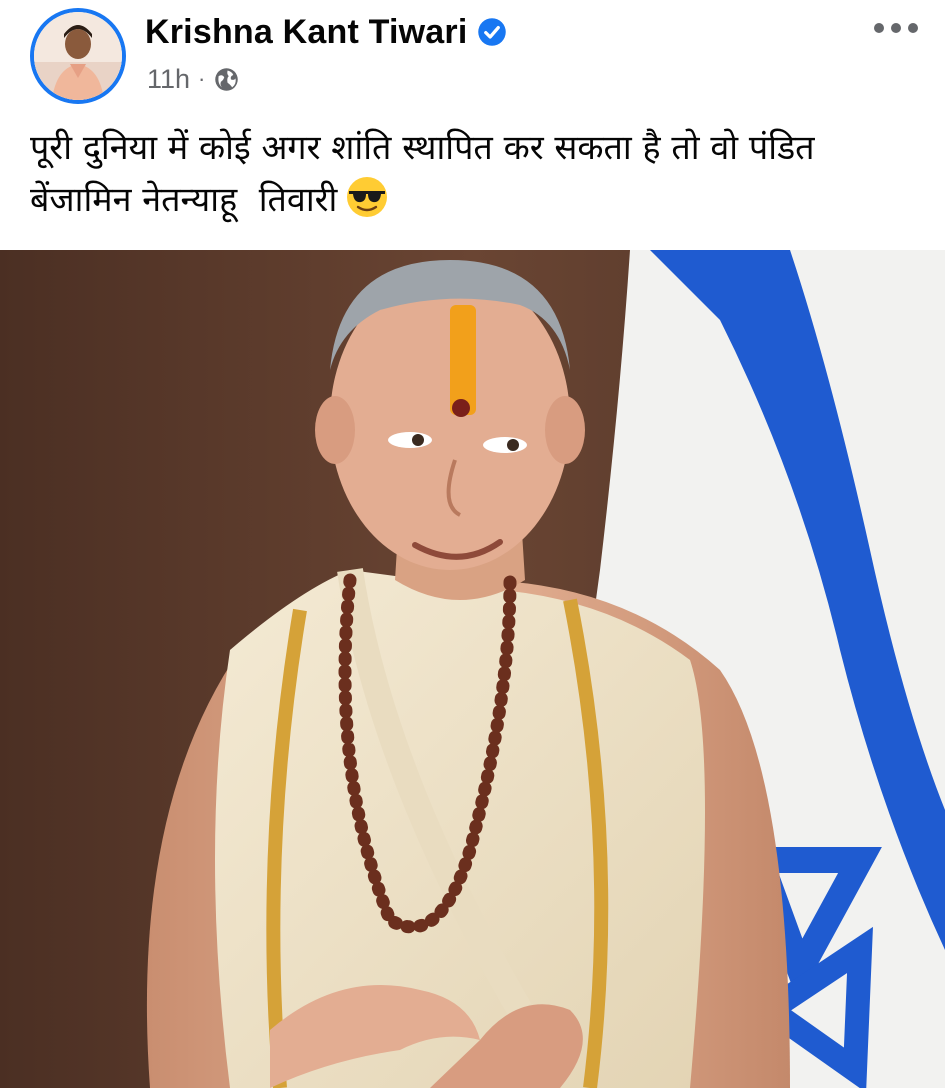 This screenshot has width=945, height=1088. What do you see at coordinates (367, 197) in the screenshot?
I see `sunglasses-emoji-icon` at bounding box center [367, 197].